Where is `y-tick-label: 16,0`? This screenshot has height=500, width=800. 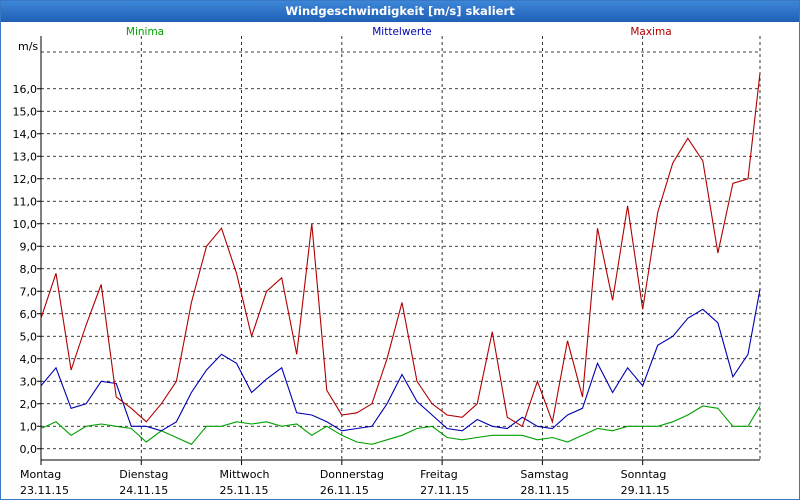
y-tick-label: 16,0 is located at coordinates (25, 89).